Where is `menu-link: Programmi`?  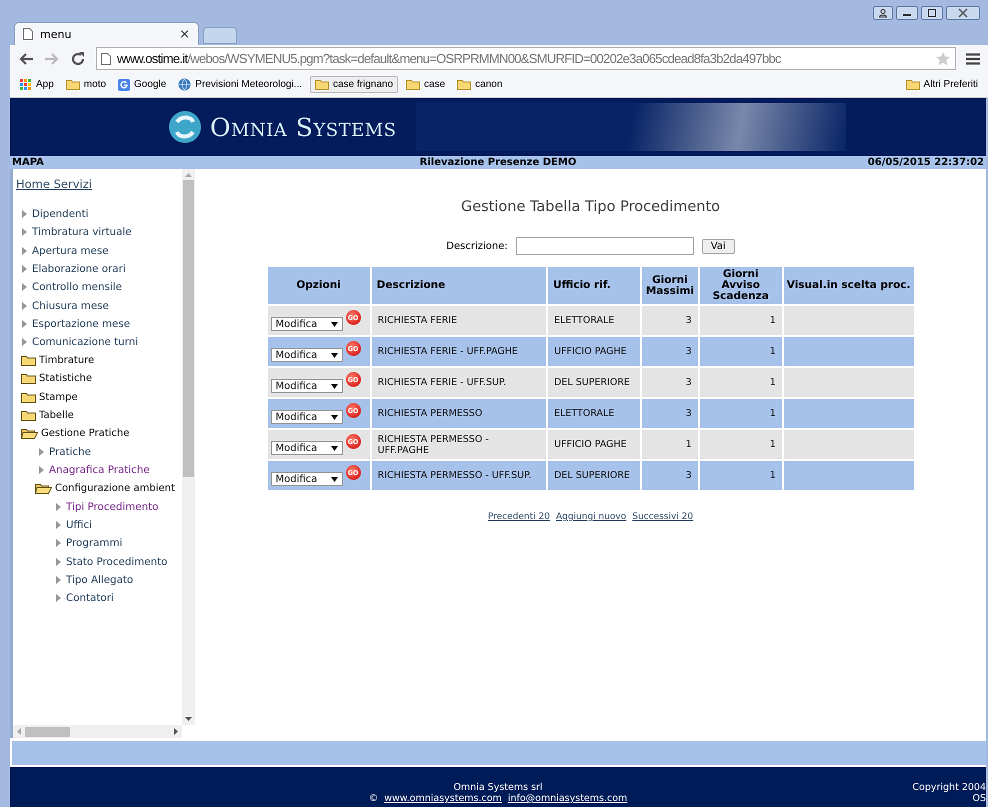 menu-link: Programmi is located at coordinates (94, 543).